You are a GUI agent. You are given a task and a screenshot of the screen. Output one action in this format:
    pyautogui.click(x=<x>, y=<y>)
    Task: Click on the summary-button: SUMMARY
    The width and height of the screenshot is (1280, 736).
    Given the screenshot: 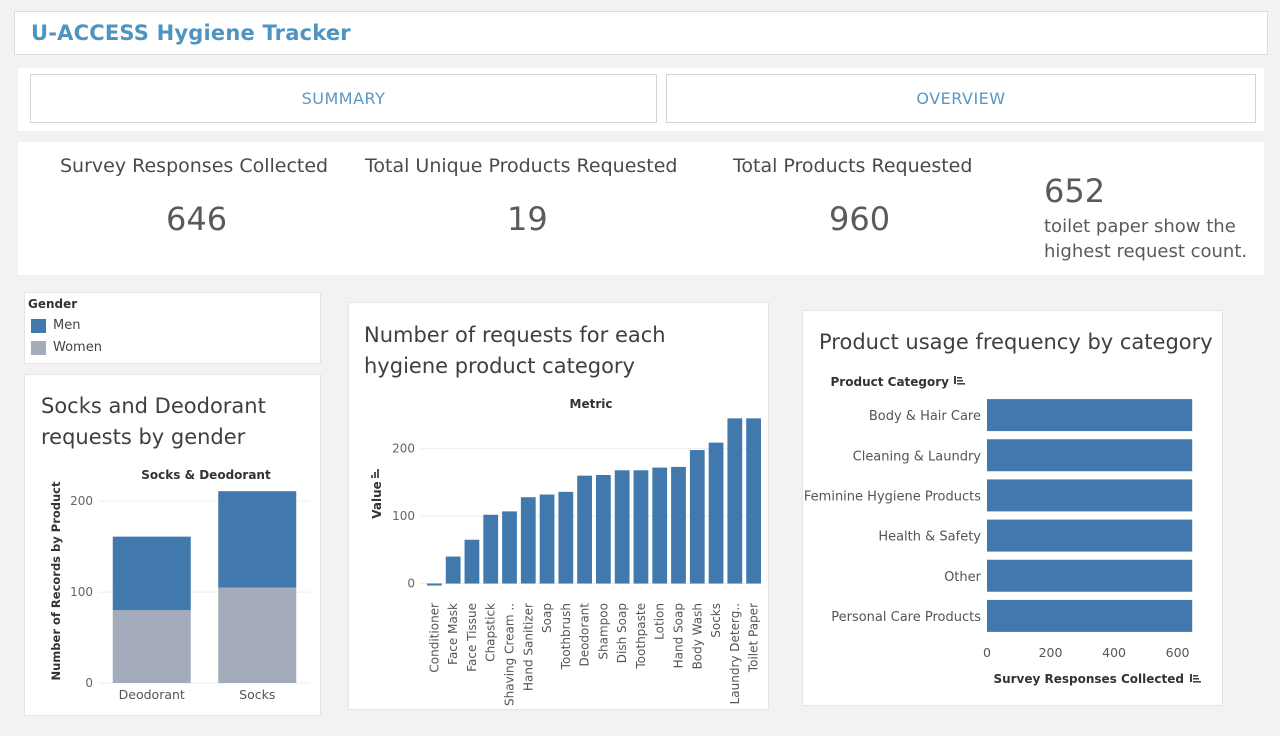 What is the action you would take?
    pyautogui.click(x=343, y=98)
    